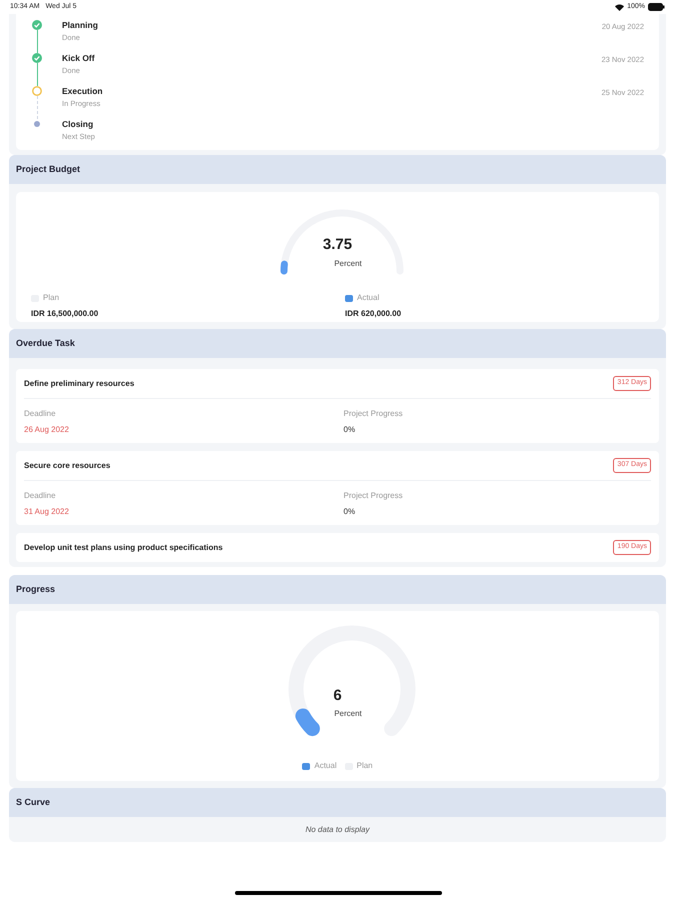  I want to click on step-title: Execution, so click(83, 91).